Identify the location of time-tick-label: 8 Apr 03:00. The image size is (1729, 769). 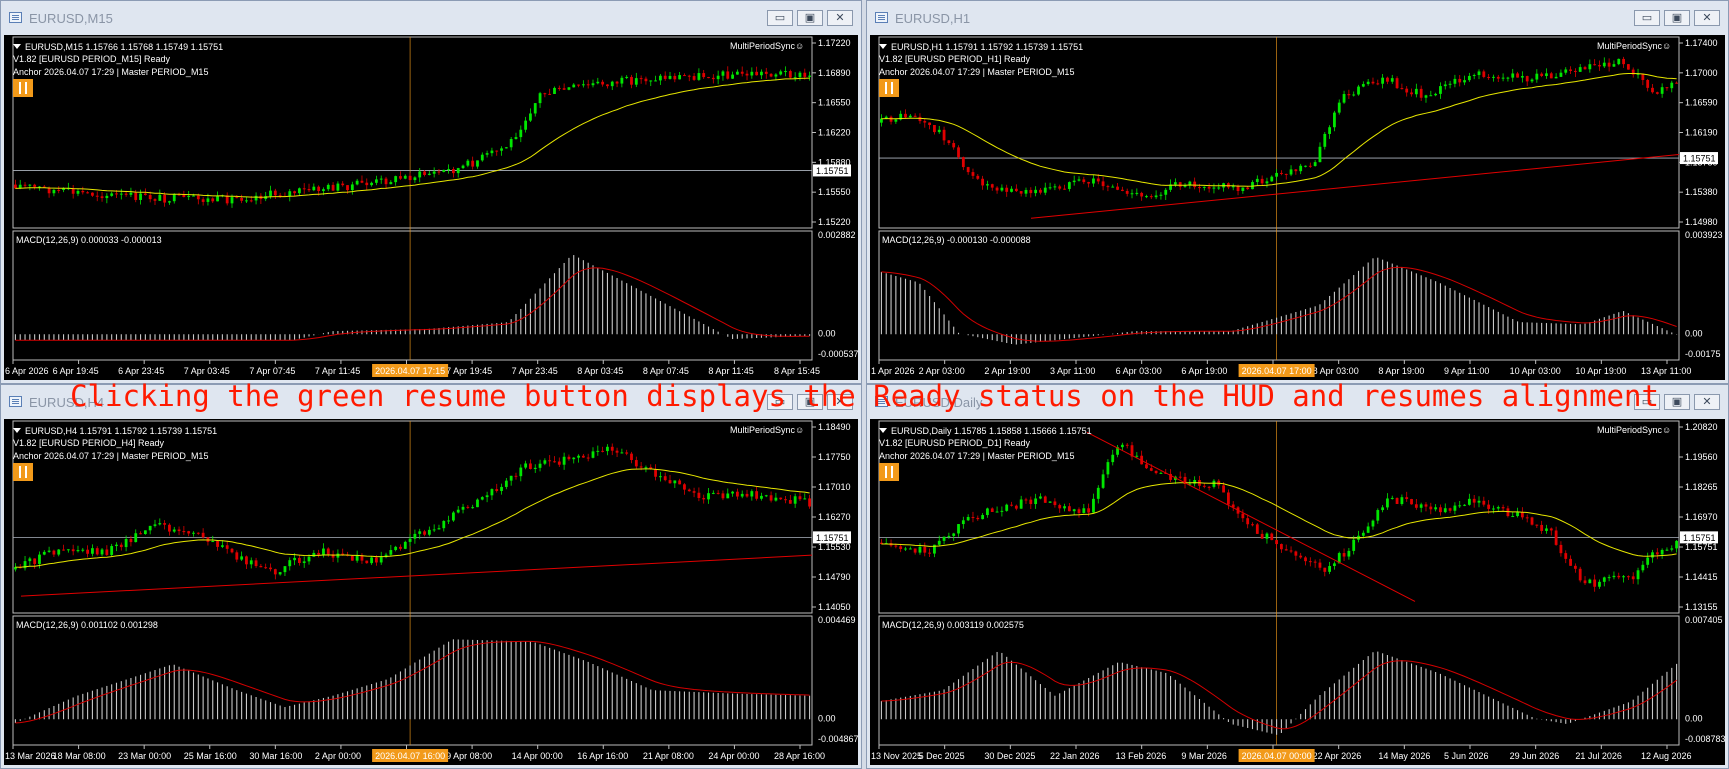
(1336, 371).